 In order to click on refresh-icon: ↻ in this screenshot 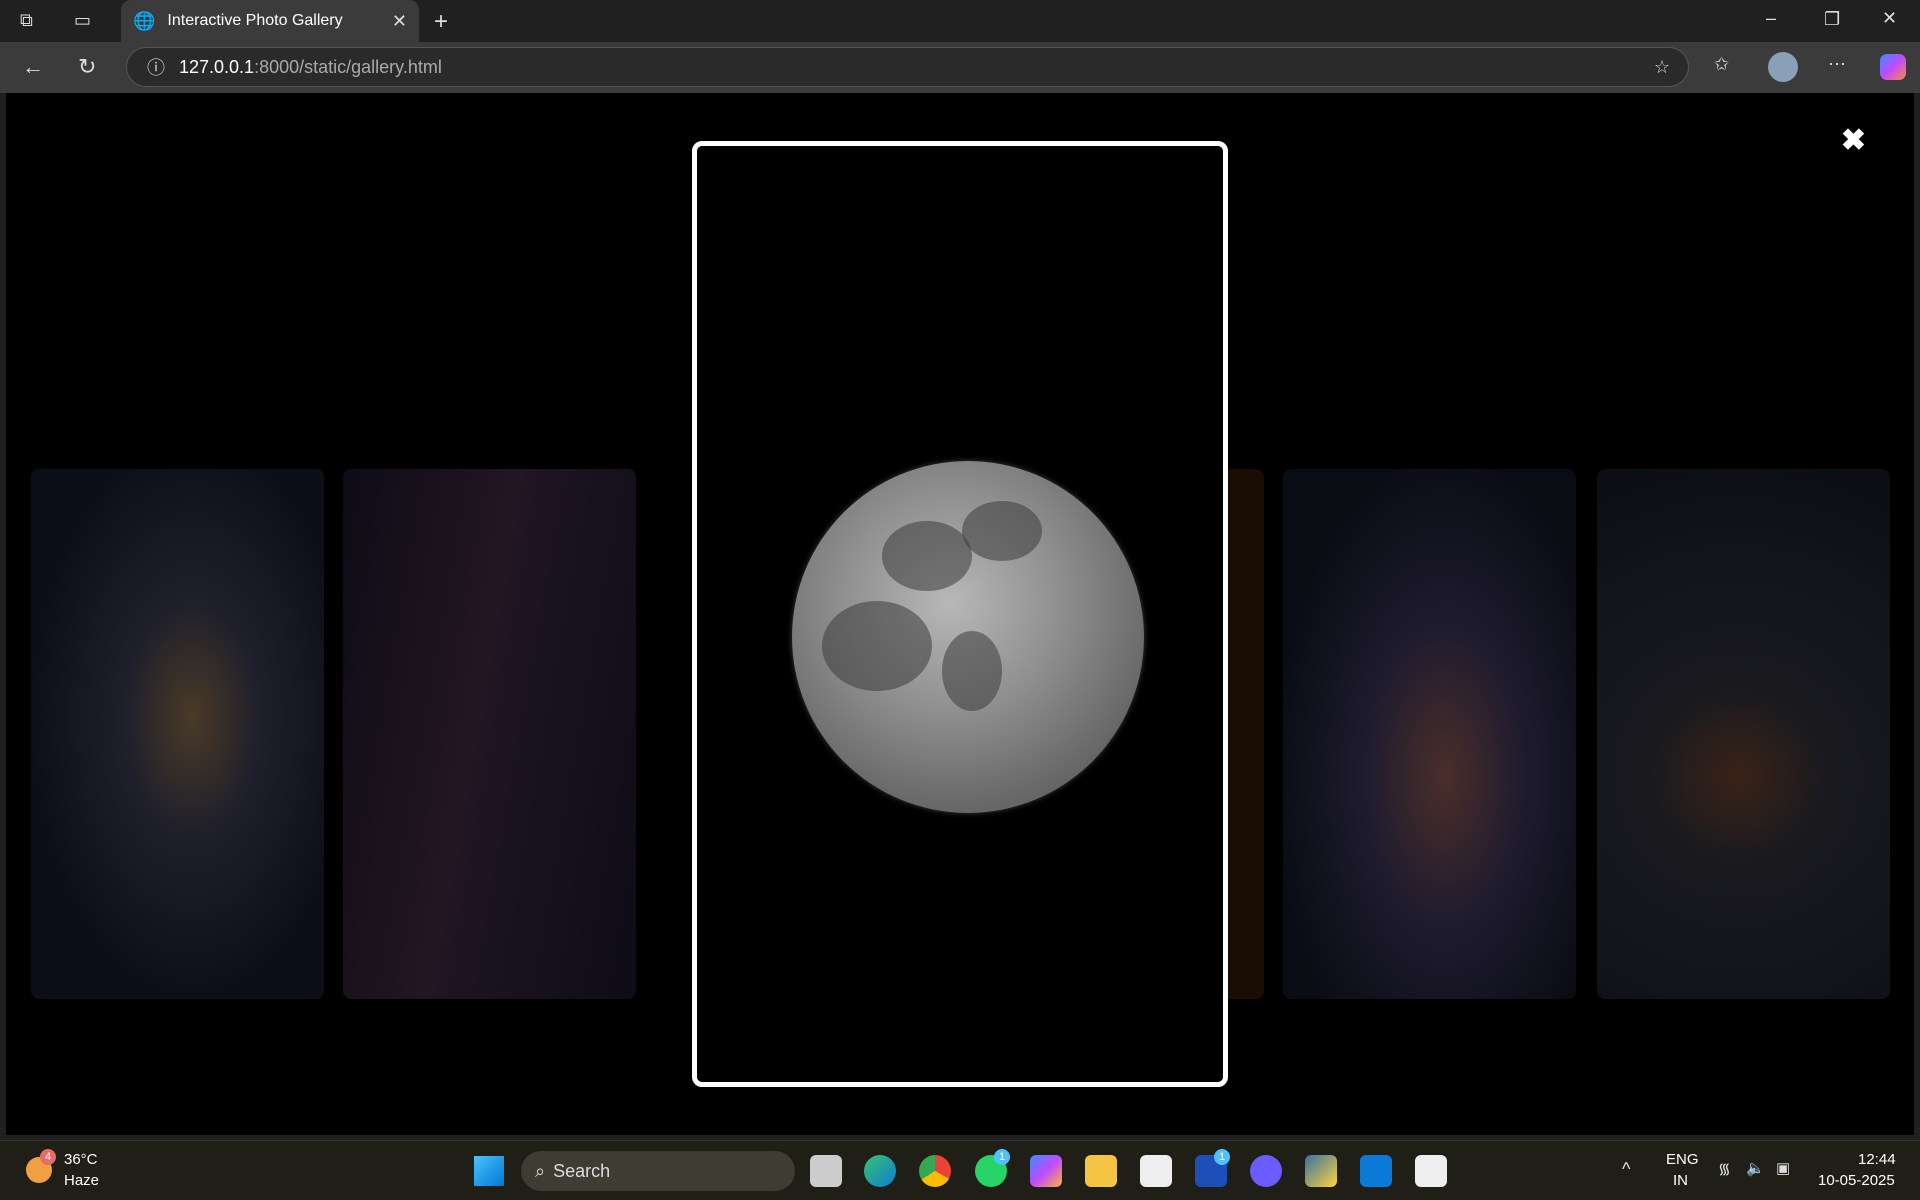, I will do `click(87, 67)`.